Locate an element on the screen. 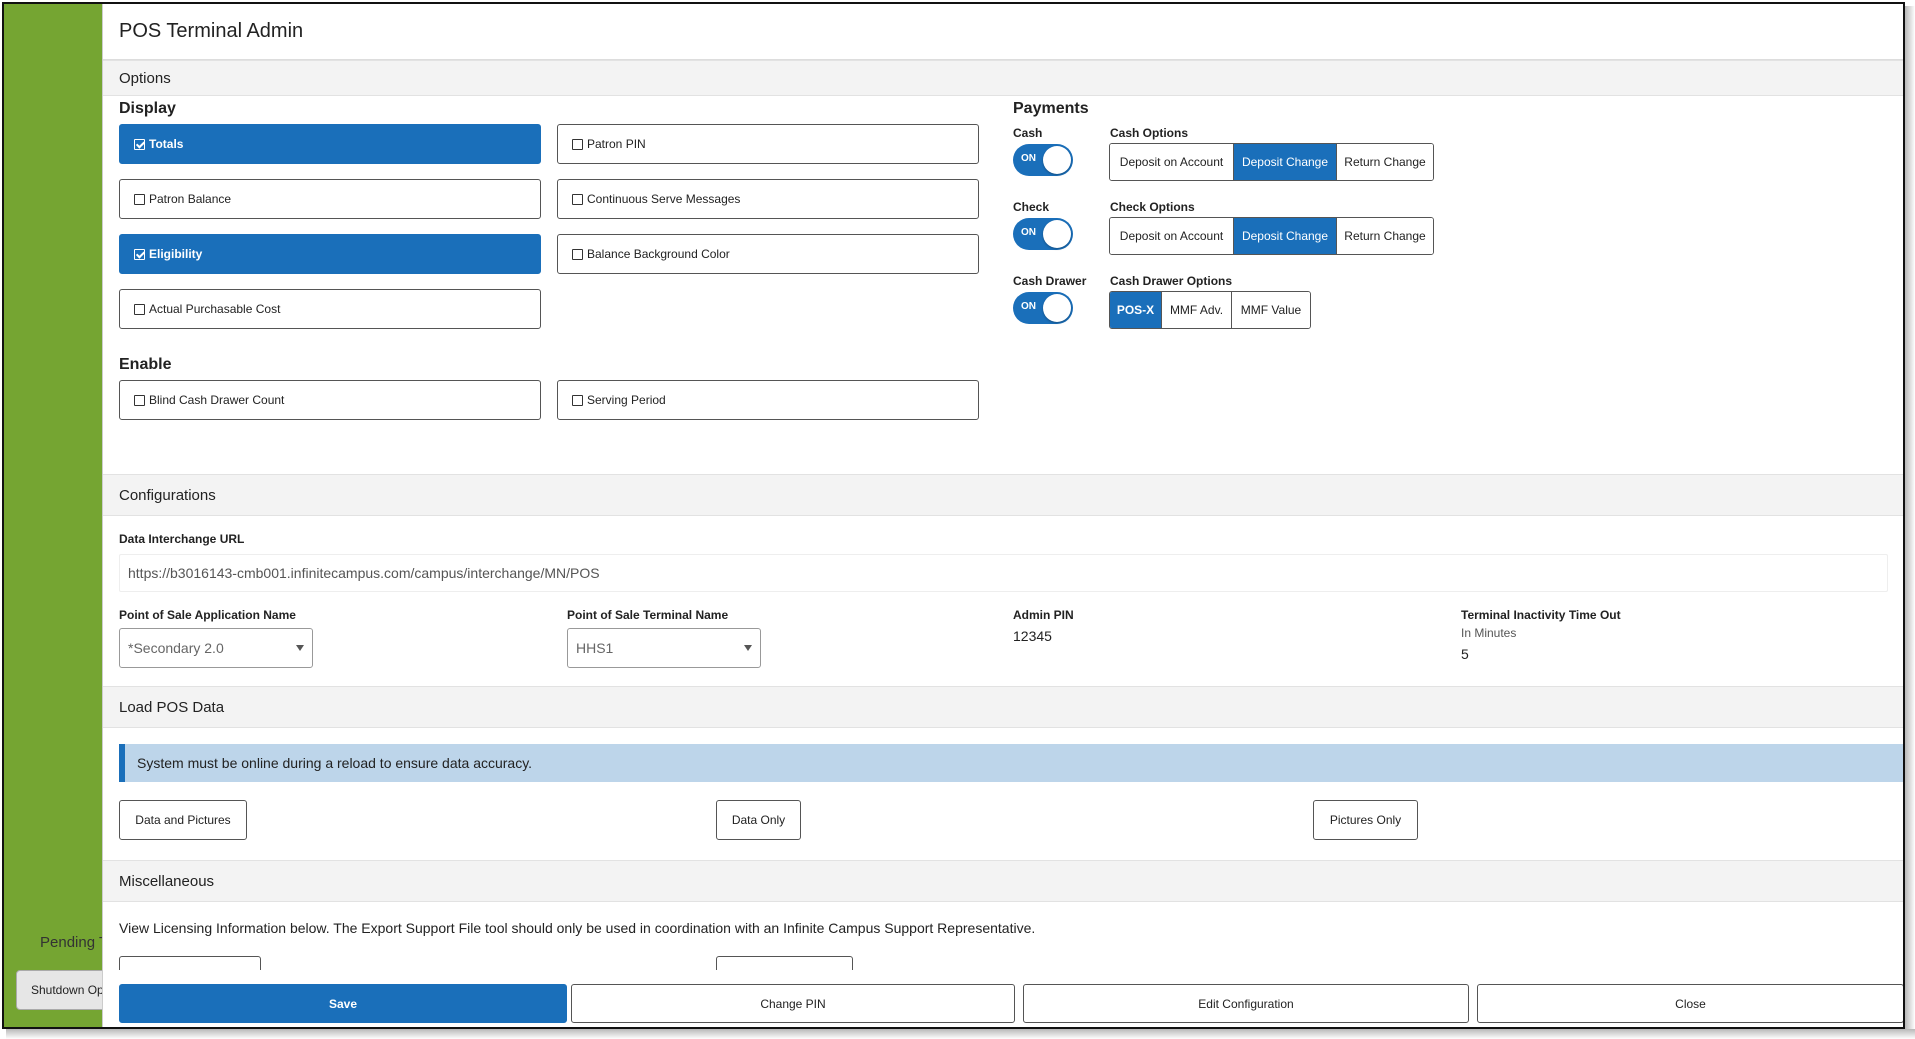 The width and height of the screenshot is (1915, 1039). option-serving-period: Serving Period is located at coordinates (768, 400).